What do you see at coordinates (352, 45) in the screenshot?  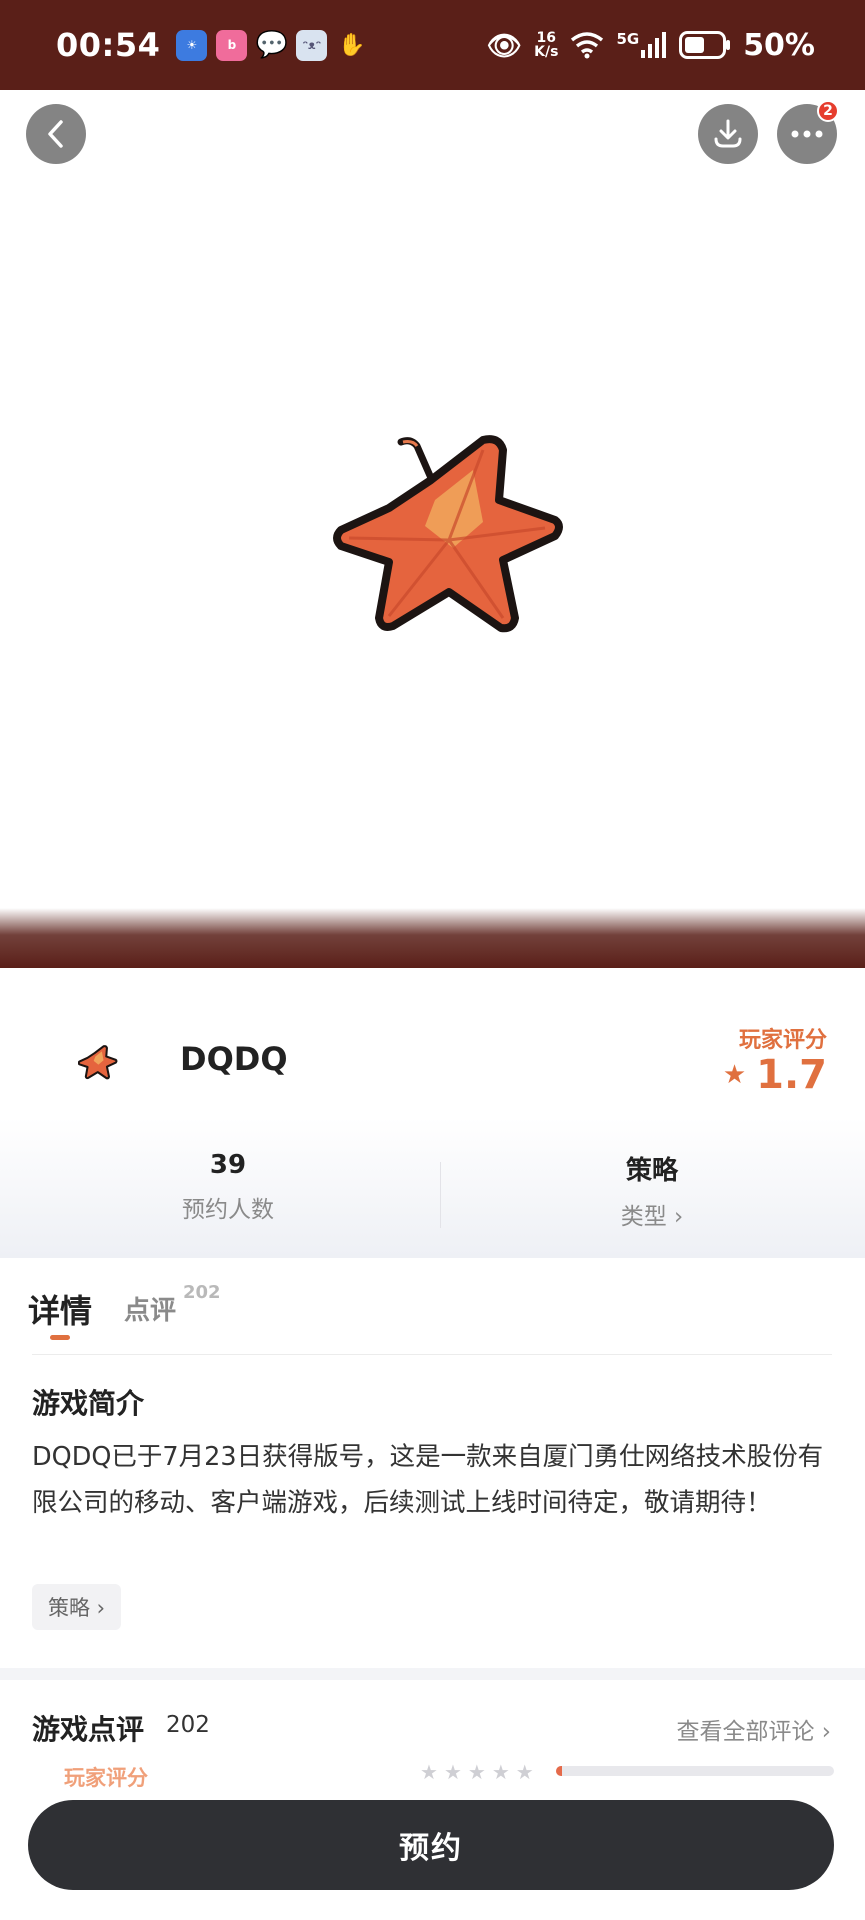 I see `hand-icon: ✋` at bounding box center [352, 45].